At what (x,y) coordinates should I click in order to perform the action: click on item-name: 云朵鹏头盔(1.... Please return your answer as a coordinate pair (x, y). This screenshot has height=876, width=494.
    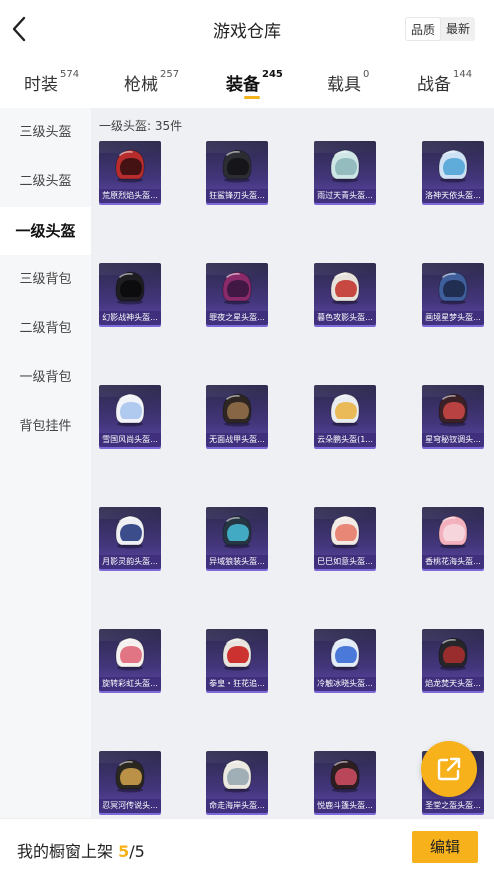
    Looking at the image, I should click on (345, 440).